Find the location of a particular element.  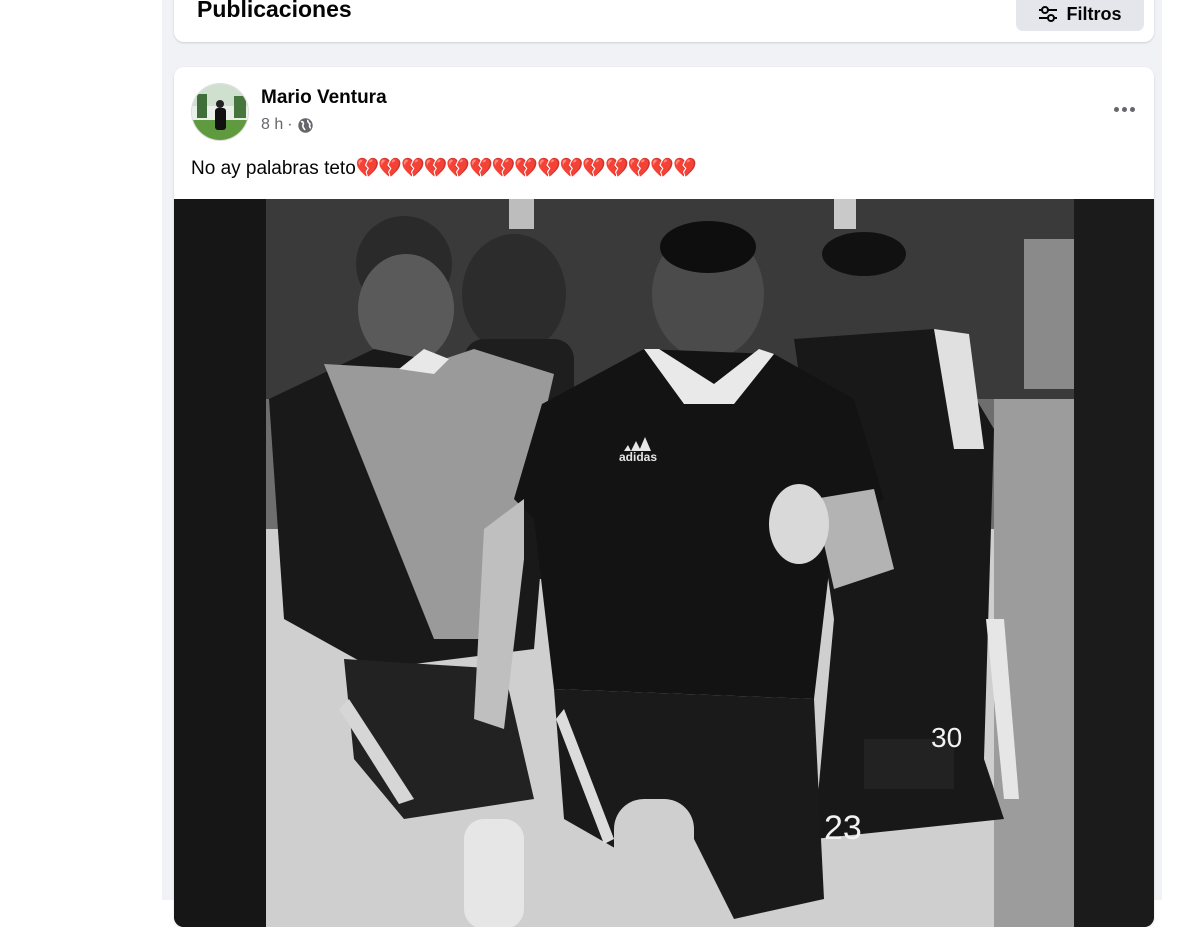

post-meta: 8 h · is located at coordinates (287, 125).